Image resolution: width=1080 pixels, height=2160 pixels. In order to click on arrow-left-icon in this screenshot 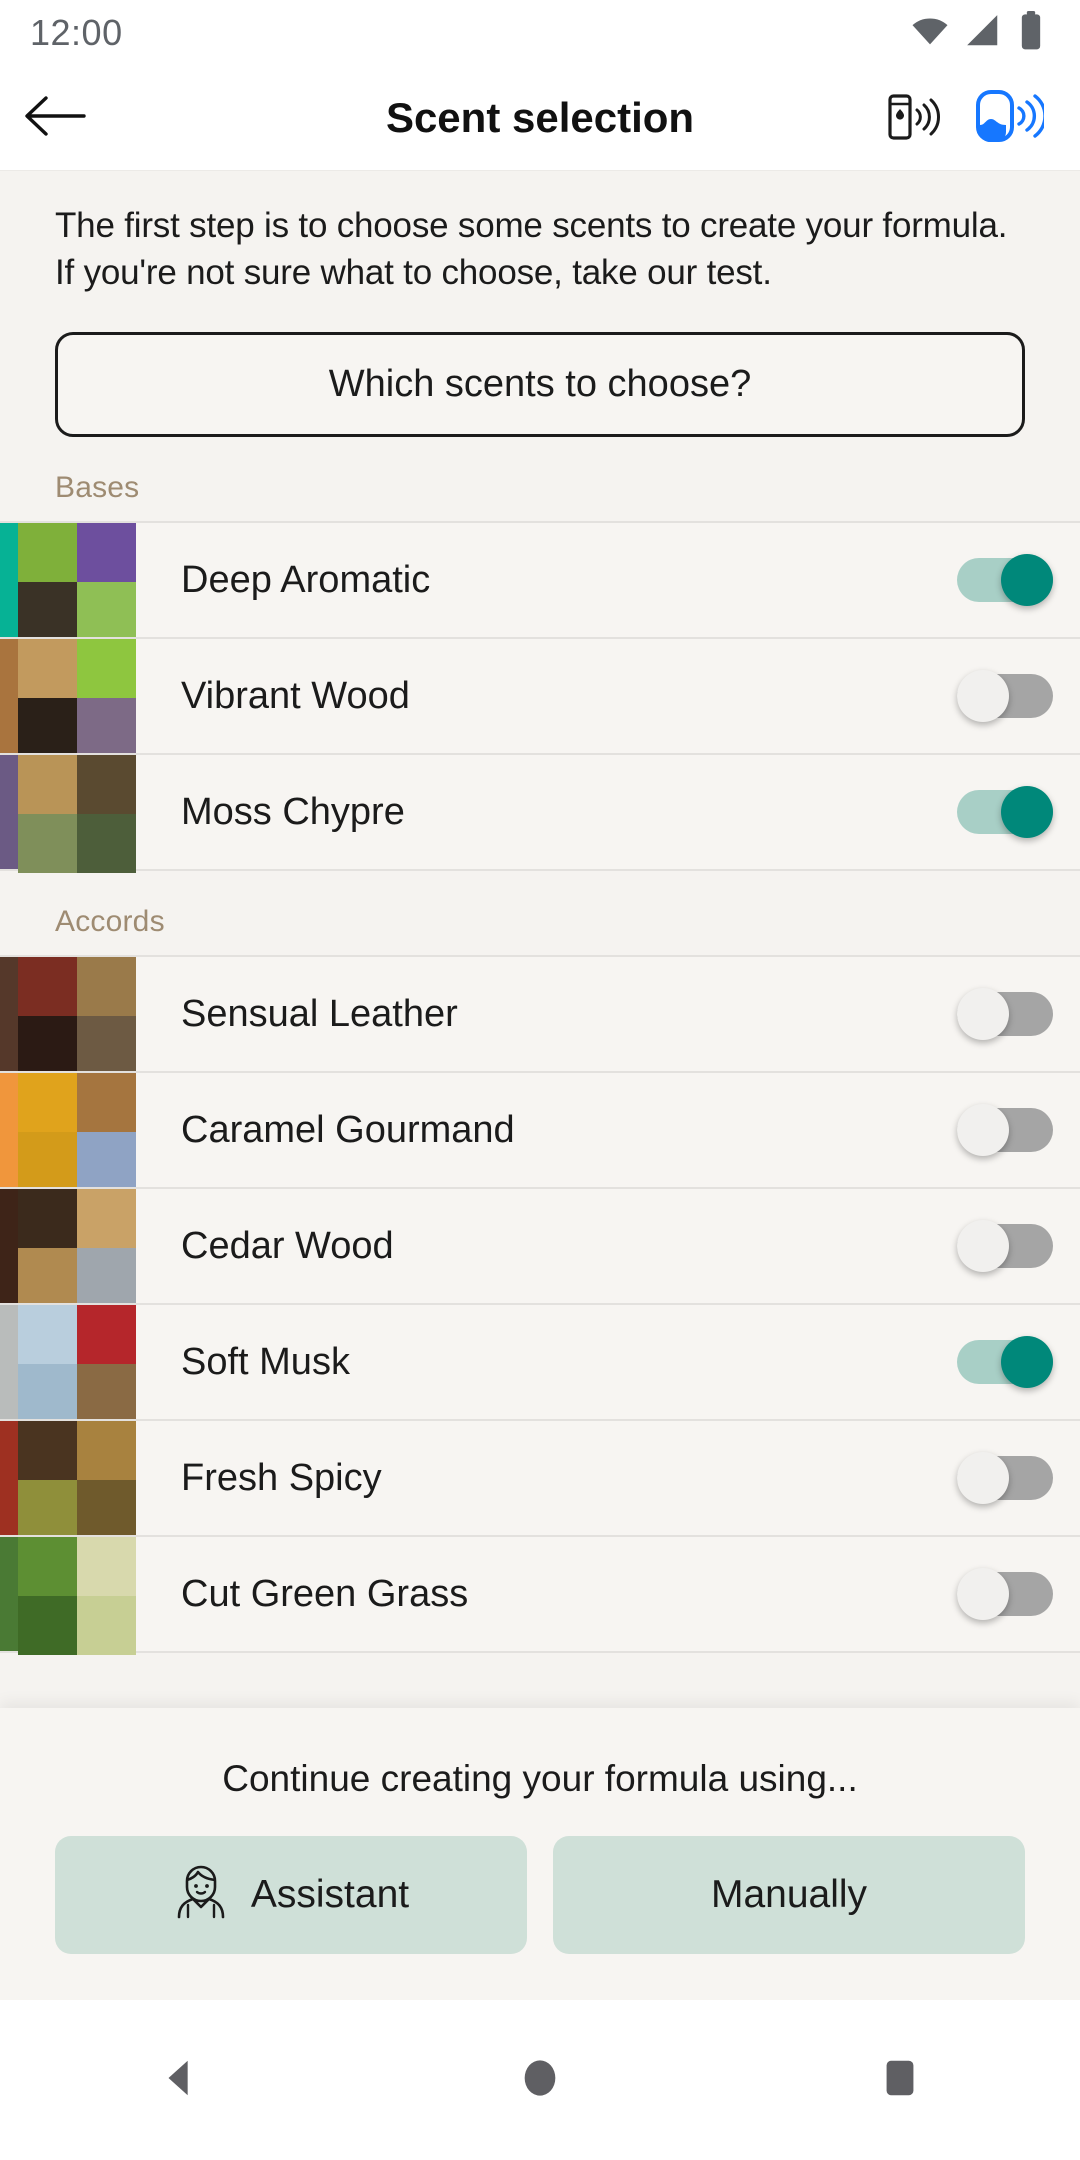, I will do `click(55, 118)`.